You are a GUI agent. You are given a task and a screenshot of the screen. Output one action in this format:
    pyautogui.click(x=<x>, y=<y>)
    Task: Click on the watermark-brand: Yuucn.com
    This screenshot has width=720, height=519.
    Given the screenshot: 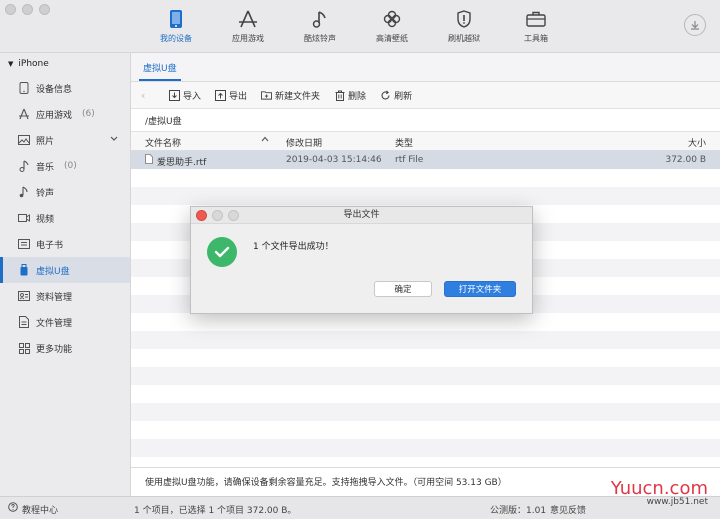 What is the action you would take?
    pyautogui.click(x=659, y=488)
    